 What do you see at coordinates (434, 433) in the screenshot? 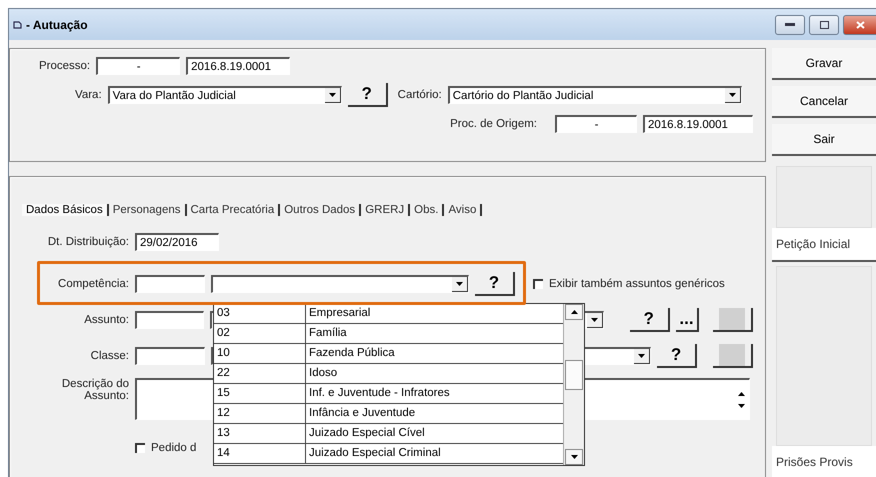
I see `name-cell: Juizado Especial Cível` at bounding box center [434, 433].